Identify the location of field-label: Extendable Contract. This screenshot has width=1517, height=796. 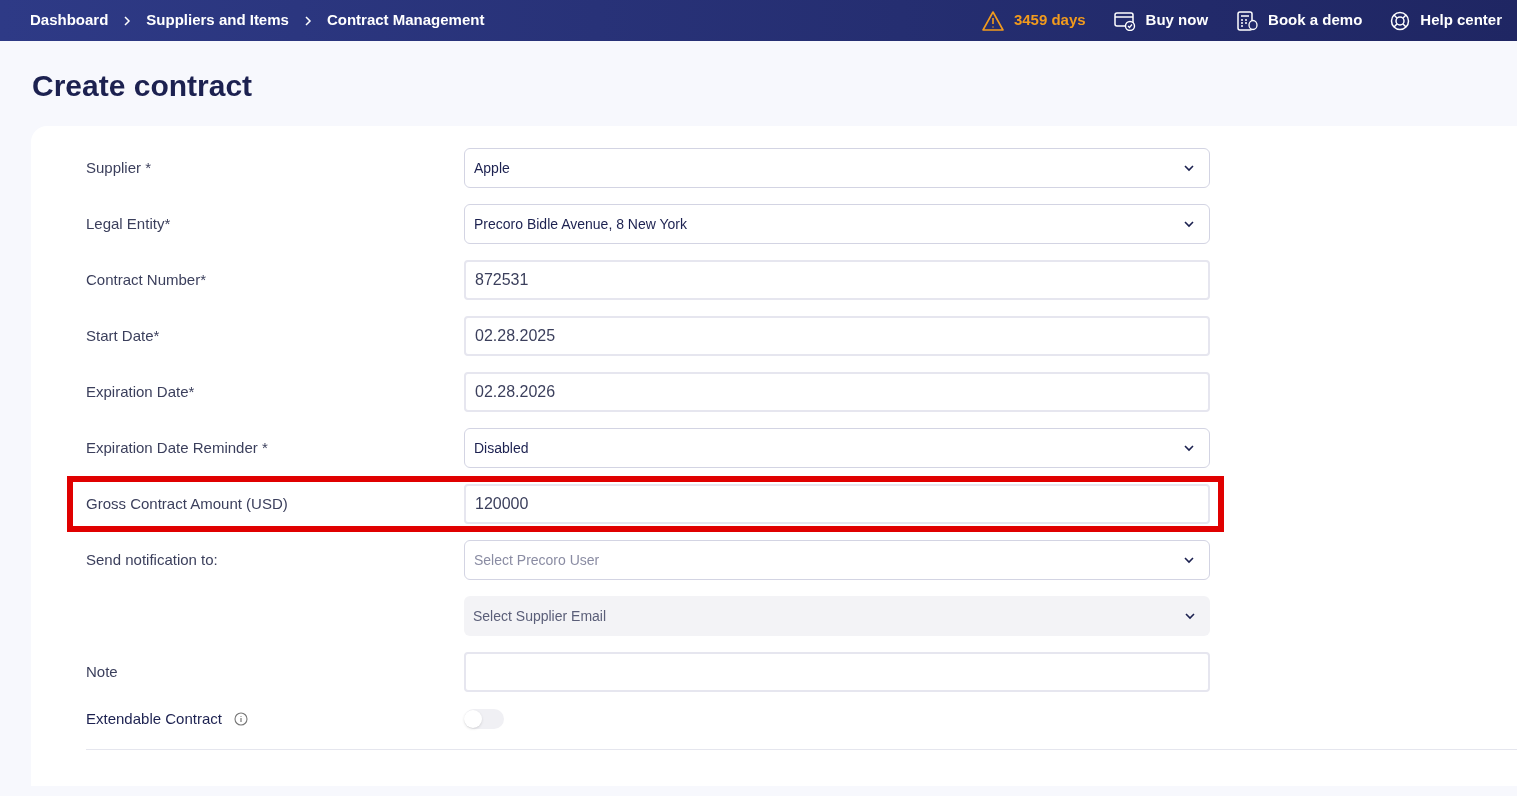
(154, 719).